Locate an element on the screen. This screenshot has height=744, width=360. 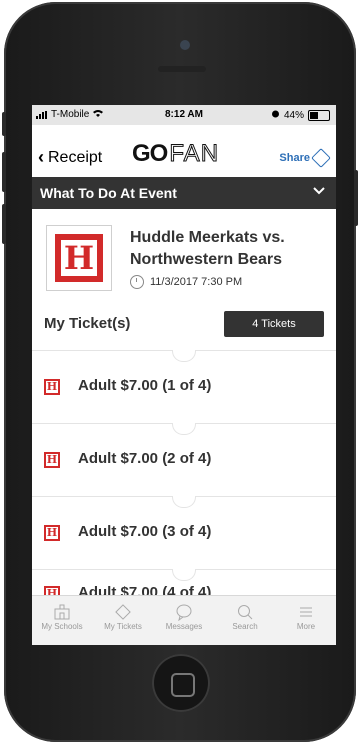
chevron-left-icon: ‹ is located at coordinates (41, 157).